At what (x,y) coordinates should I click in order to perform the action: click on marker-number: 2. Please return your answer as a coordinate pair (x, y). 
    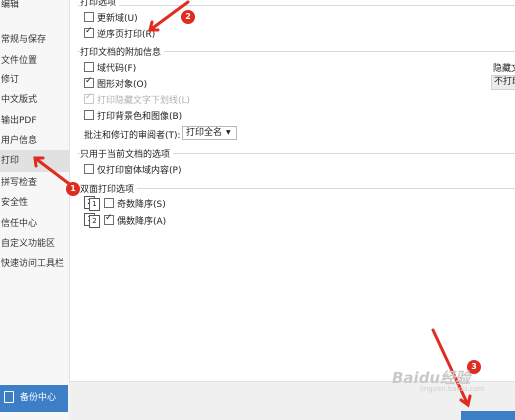
    Looking at the image, I should click on (188, 16).